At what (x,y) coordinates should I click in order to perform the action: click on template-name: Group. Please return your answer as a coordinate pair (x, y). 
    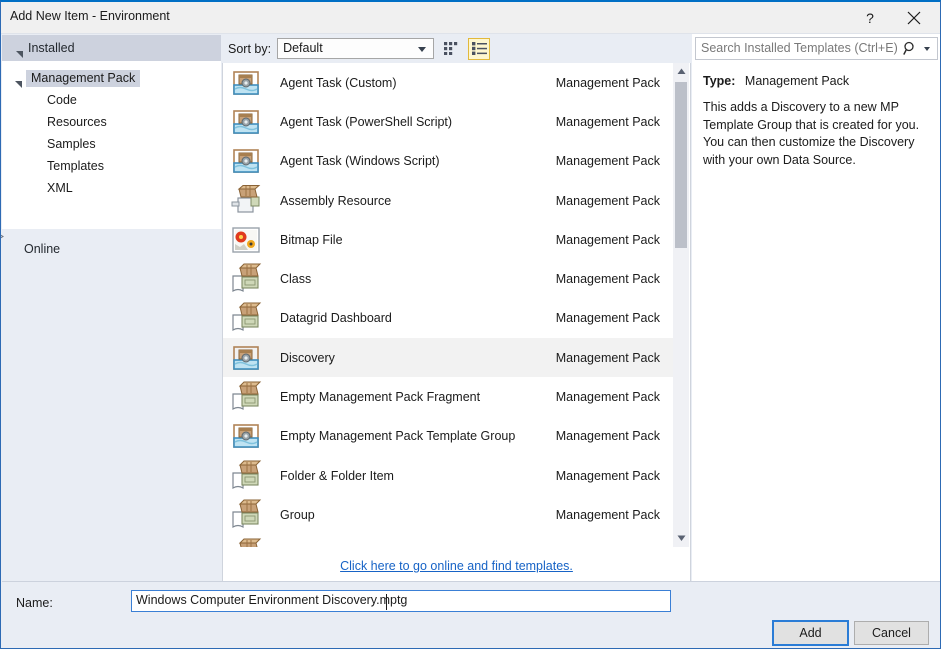
    Looking at the image, I should click on (297, 514).